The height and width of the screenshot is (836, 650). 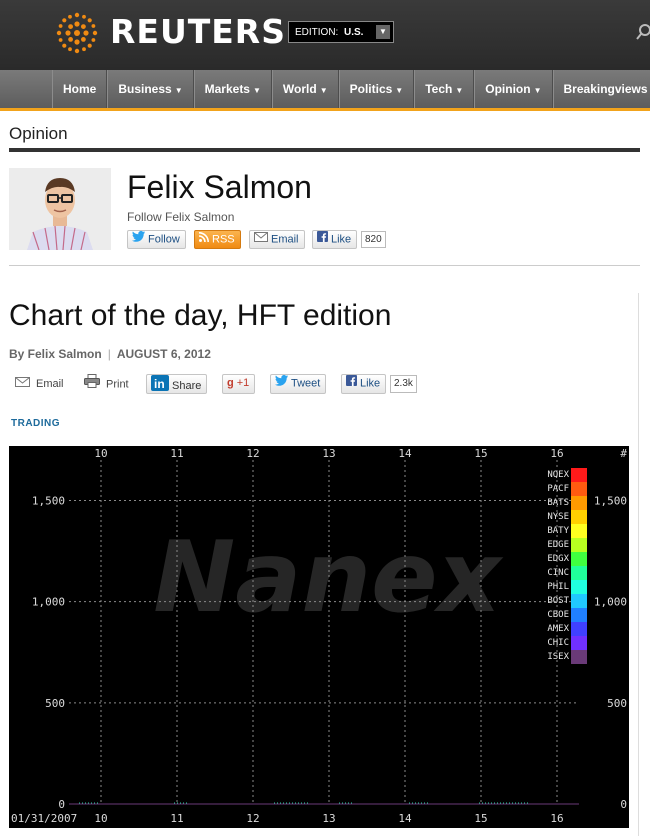 I want to click on share-email-link: Email, so click(x=39, y=384).